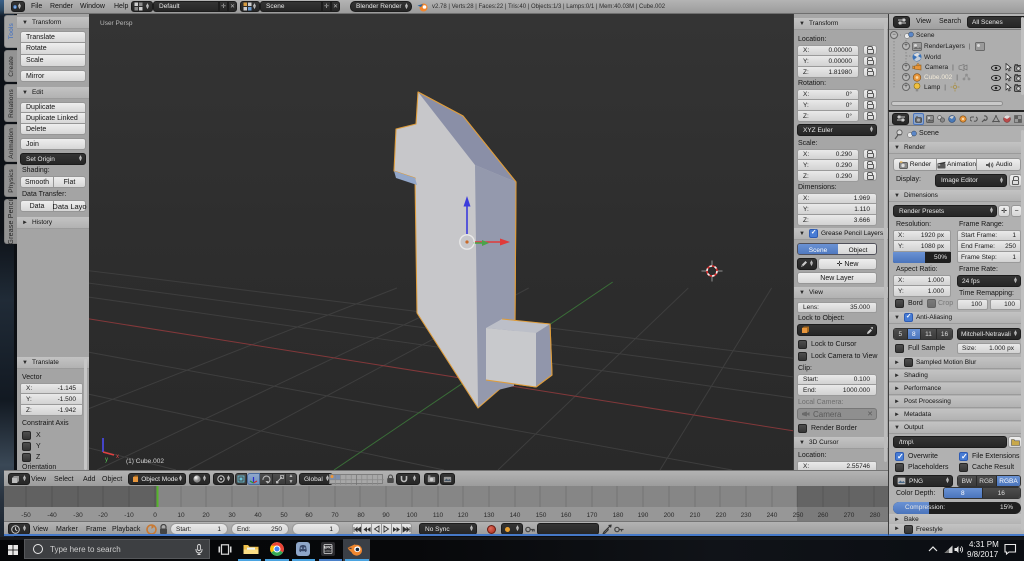 The width and height of the screenshot is (1024, 561). What do you see at coordinates (206, 515) in the screenshot?
I see `svg-text: 20` at bounding box center [206, 515].